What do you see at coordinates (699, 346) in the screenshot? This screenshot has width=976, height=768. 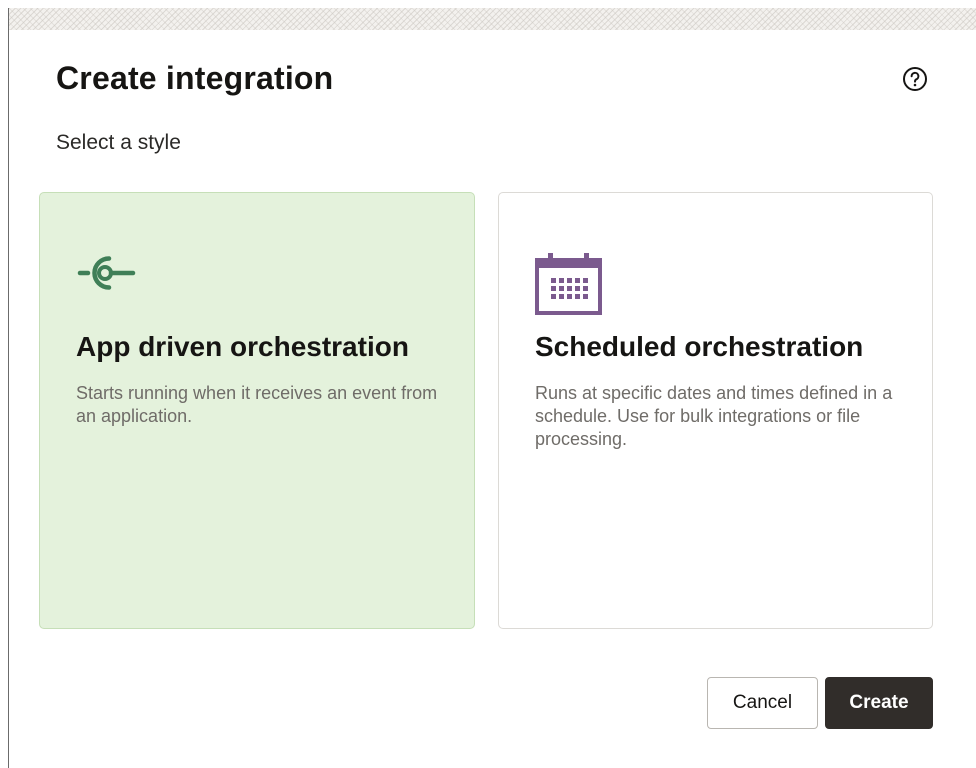 I see `card-title: Scheduled orchestration` at bounding box center [699, 346].